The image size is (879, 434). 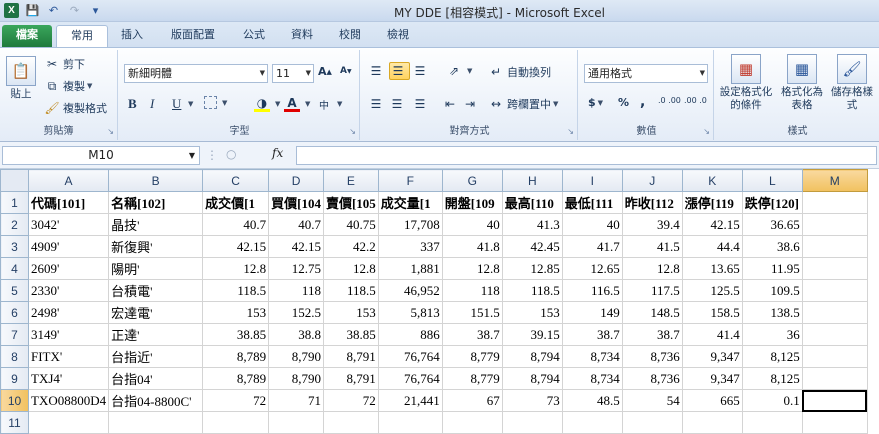 What do you see at coordinates (472, 334) in the screenshot?
I see `cell-G7: 38.7` at bounding box center [472, 334].